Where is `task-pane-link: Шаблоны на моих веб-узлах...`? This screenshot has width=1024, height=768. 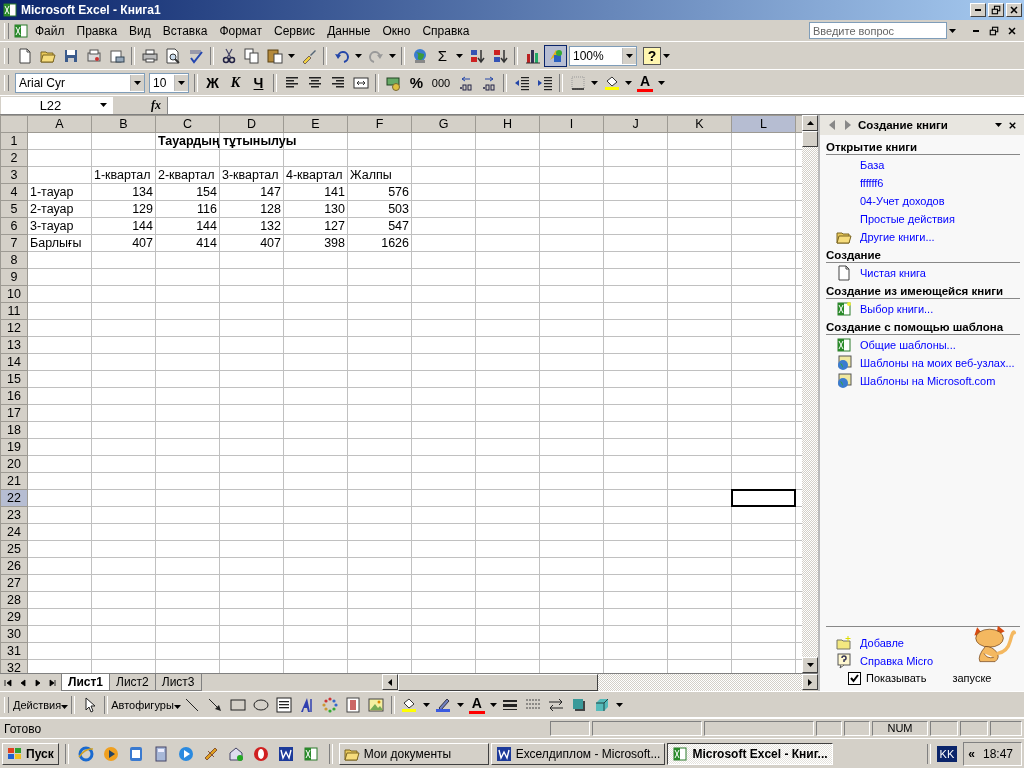
task-pane-link: Шаблоны на моих веб-узлах... is located at coordinates (937, 362).